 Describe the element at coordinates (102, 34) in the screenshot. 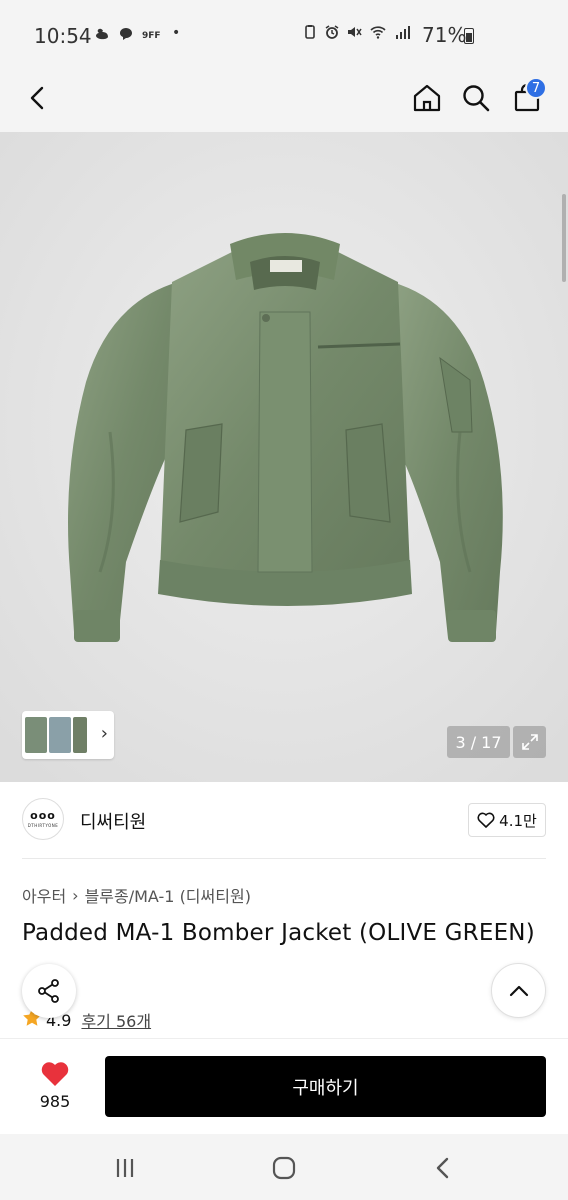

I see `duck-icon` at that location.